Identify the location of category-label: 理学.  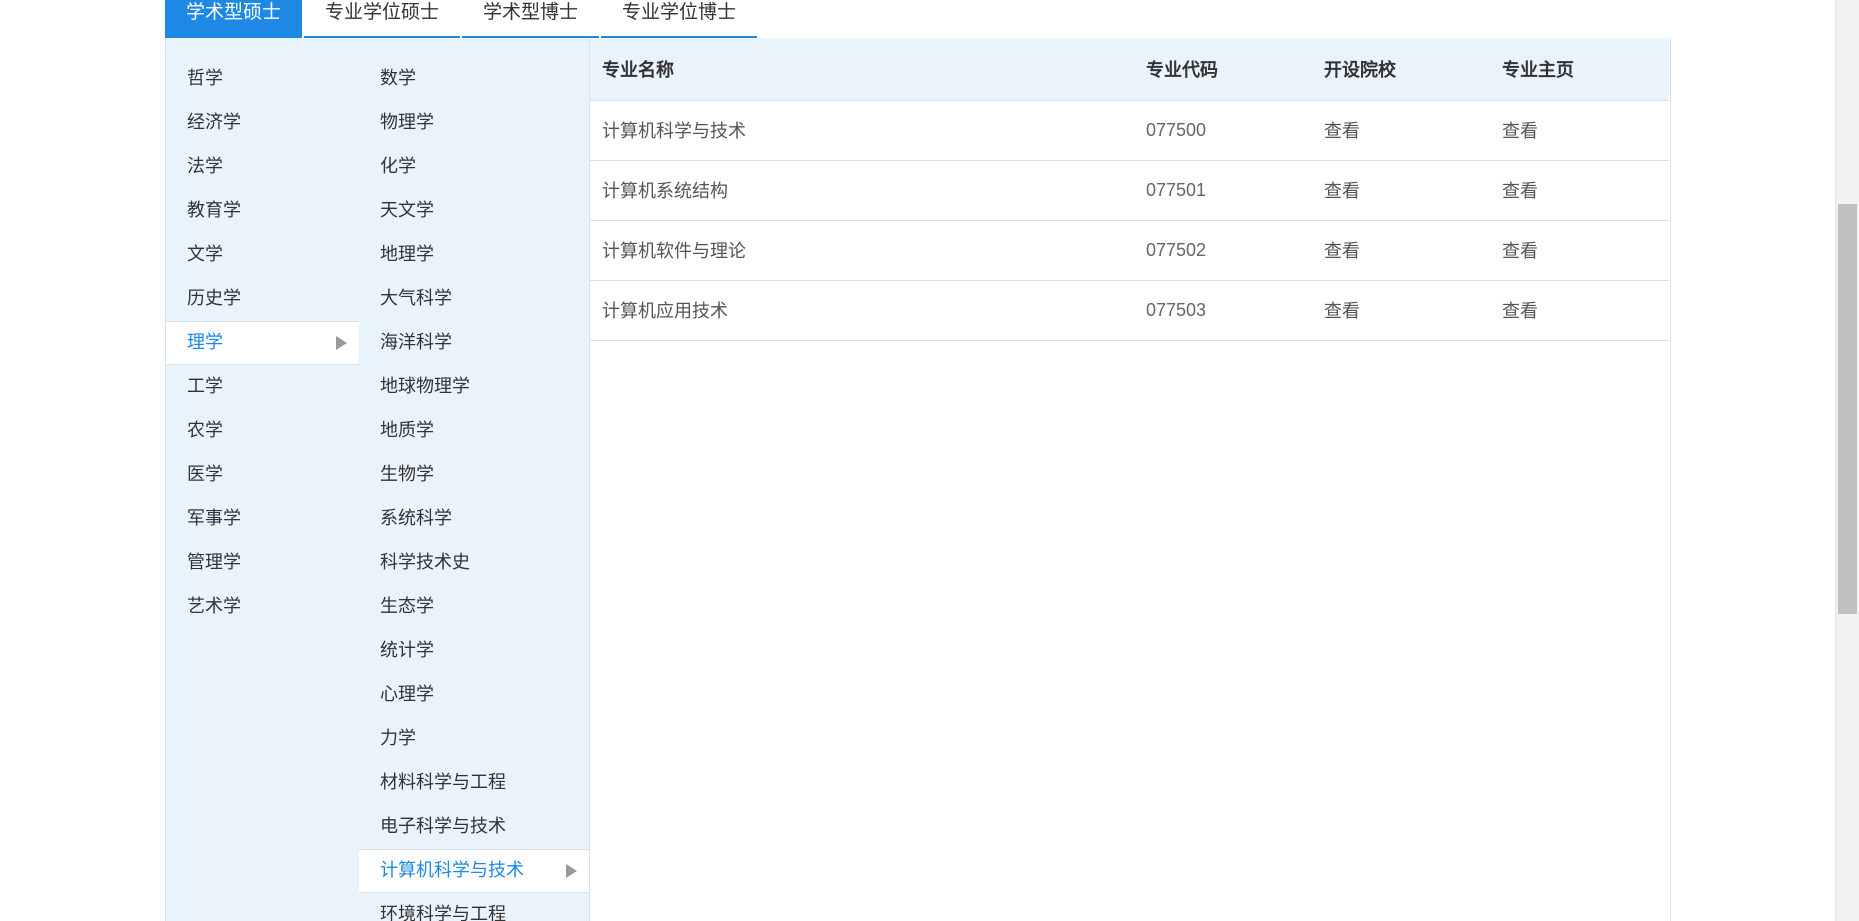
(205, 342).